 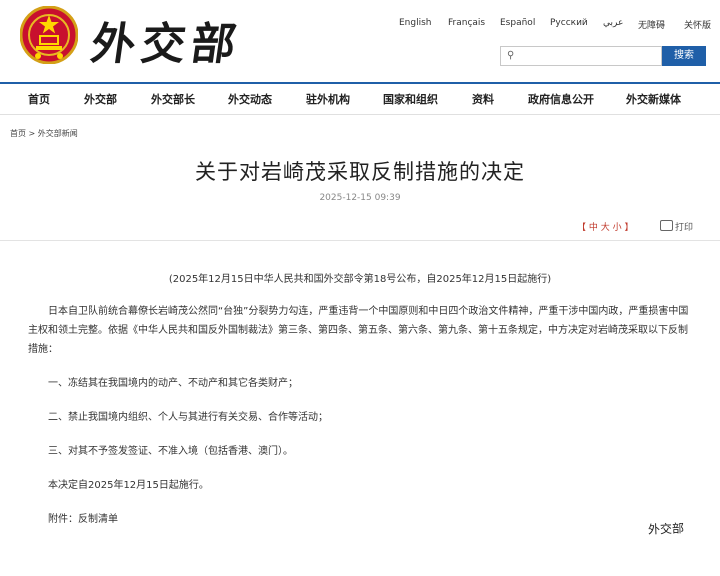 What do you see at coordinates (415, 23) in the screenshot?
I see `lang-english: English` at bounding box center [415, 23].